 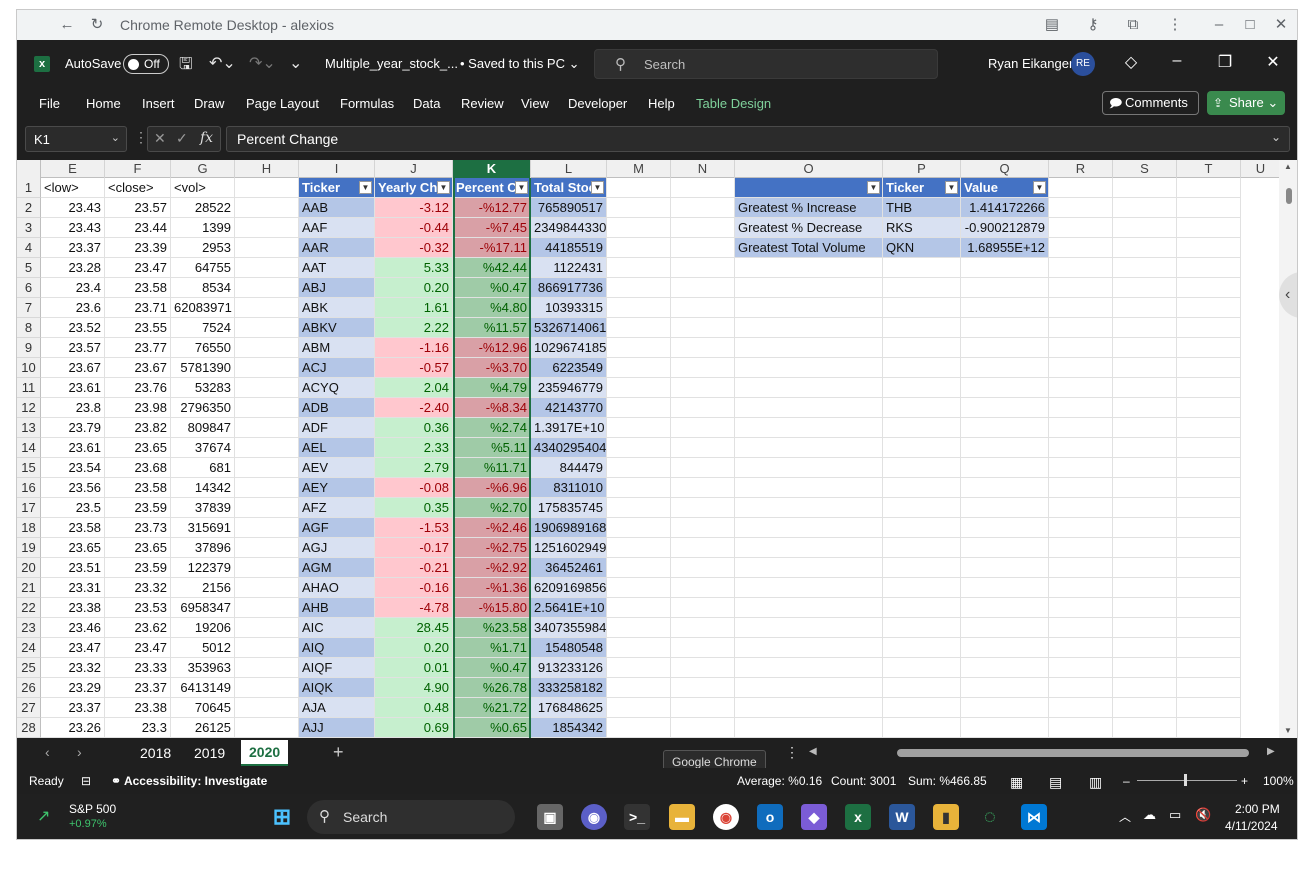 What do you see at coordinates (414, 648) in the screenshot?
I see `cell-yearly-change: 0.20` at bounding box center [414, 648].